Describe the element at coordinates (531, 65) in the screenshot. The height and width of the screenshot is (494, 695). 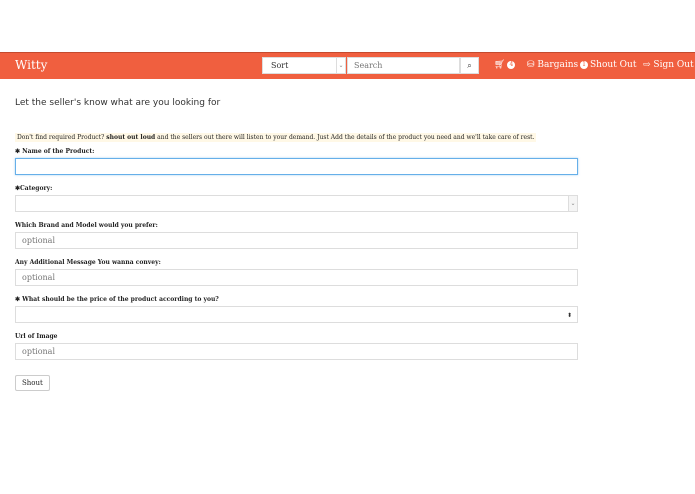
I see `basket-icon: ⛁` at that location.